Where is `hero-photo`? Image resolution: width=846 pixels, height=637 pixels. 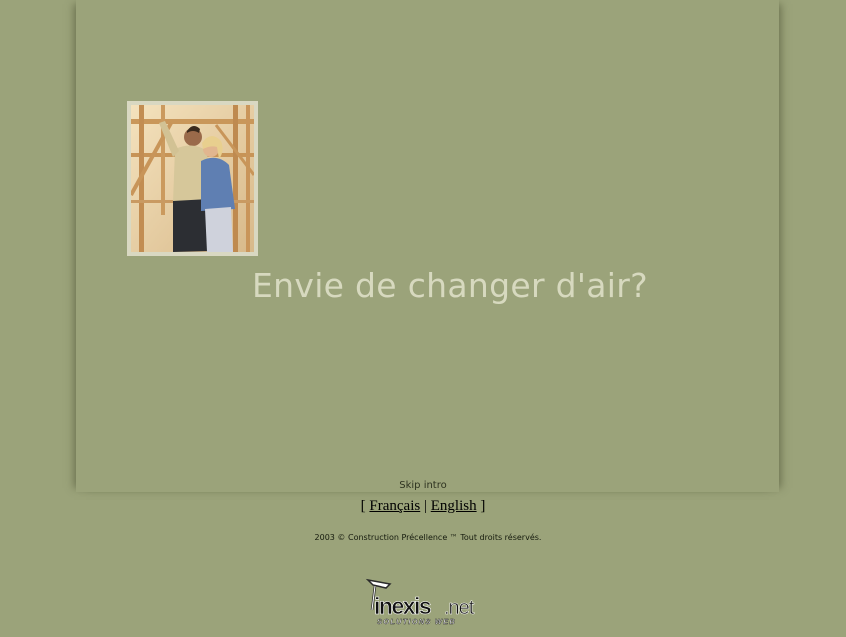
hero-photo is located at coordinates (192, 178).